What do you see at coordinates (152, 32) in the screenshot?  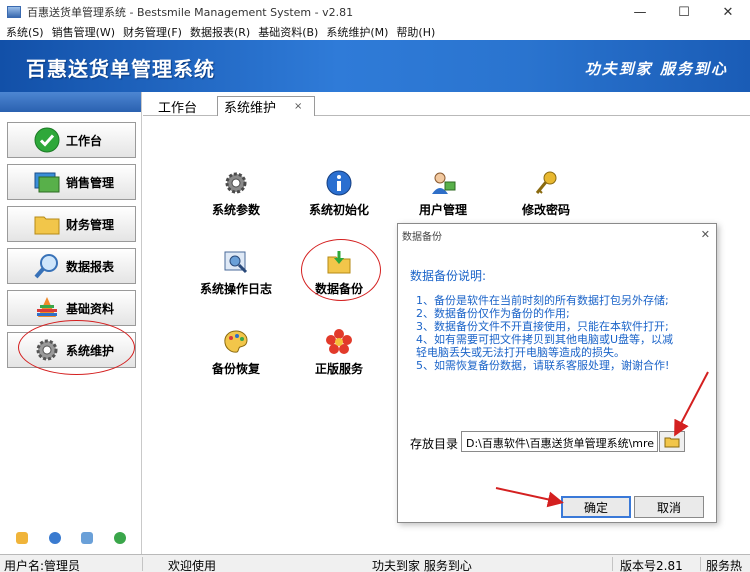 I see `menu-finance: 财务管理(F)` at bounding box center [152, 32].